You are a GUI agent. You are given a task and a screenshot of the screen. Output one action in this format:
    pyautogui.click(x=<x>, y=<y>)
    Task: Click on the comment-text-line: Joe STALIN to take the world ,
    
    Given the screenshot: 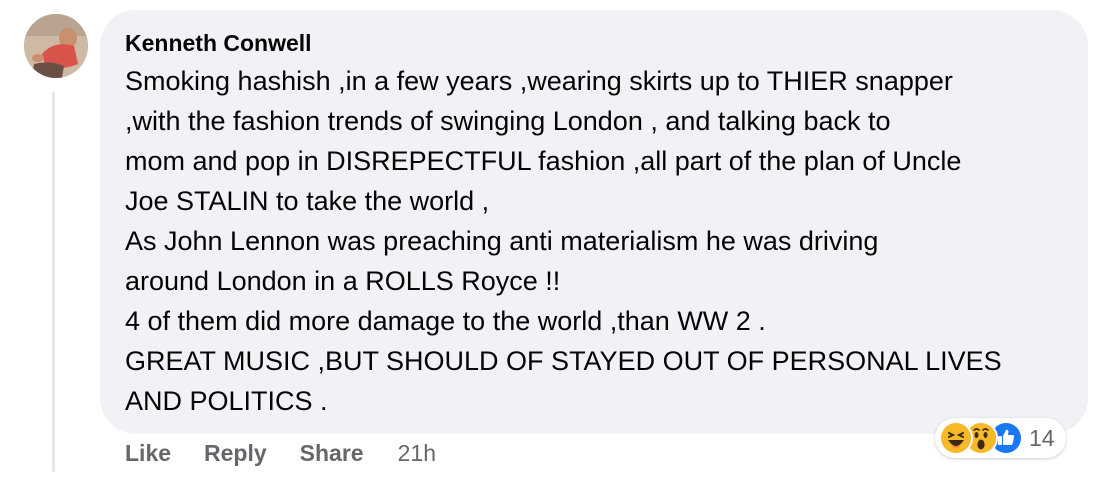 What is the action you would take?
    pyautogui.click(x=307, y=201)
    